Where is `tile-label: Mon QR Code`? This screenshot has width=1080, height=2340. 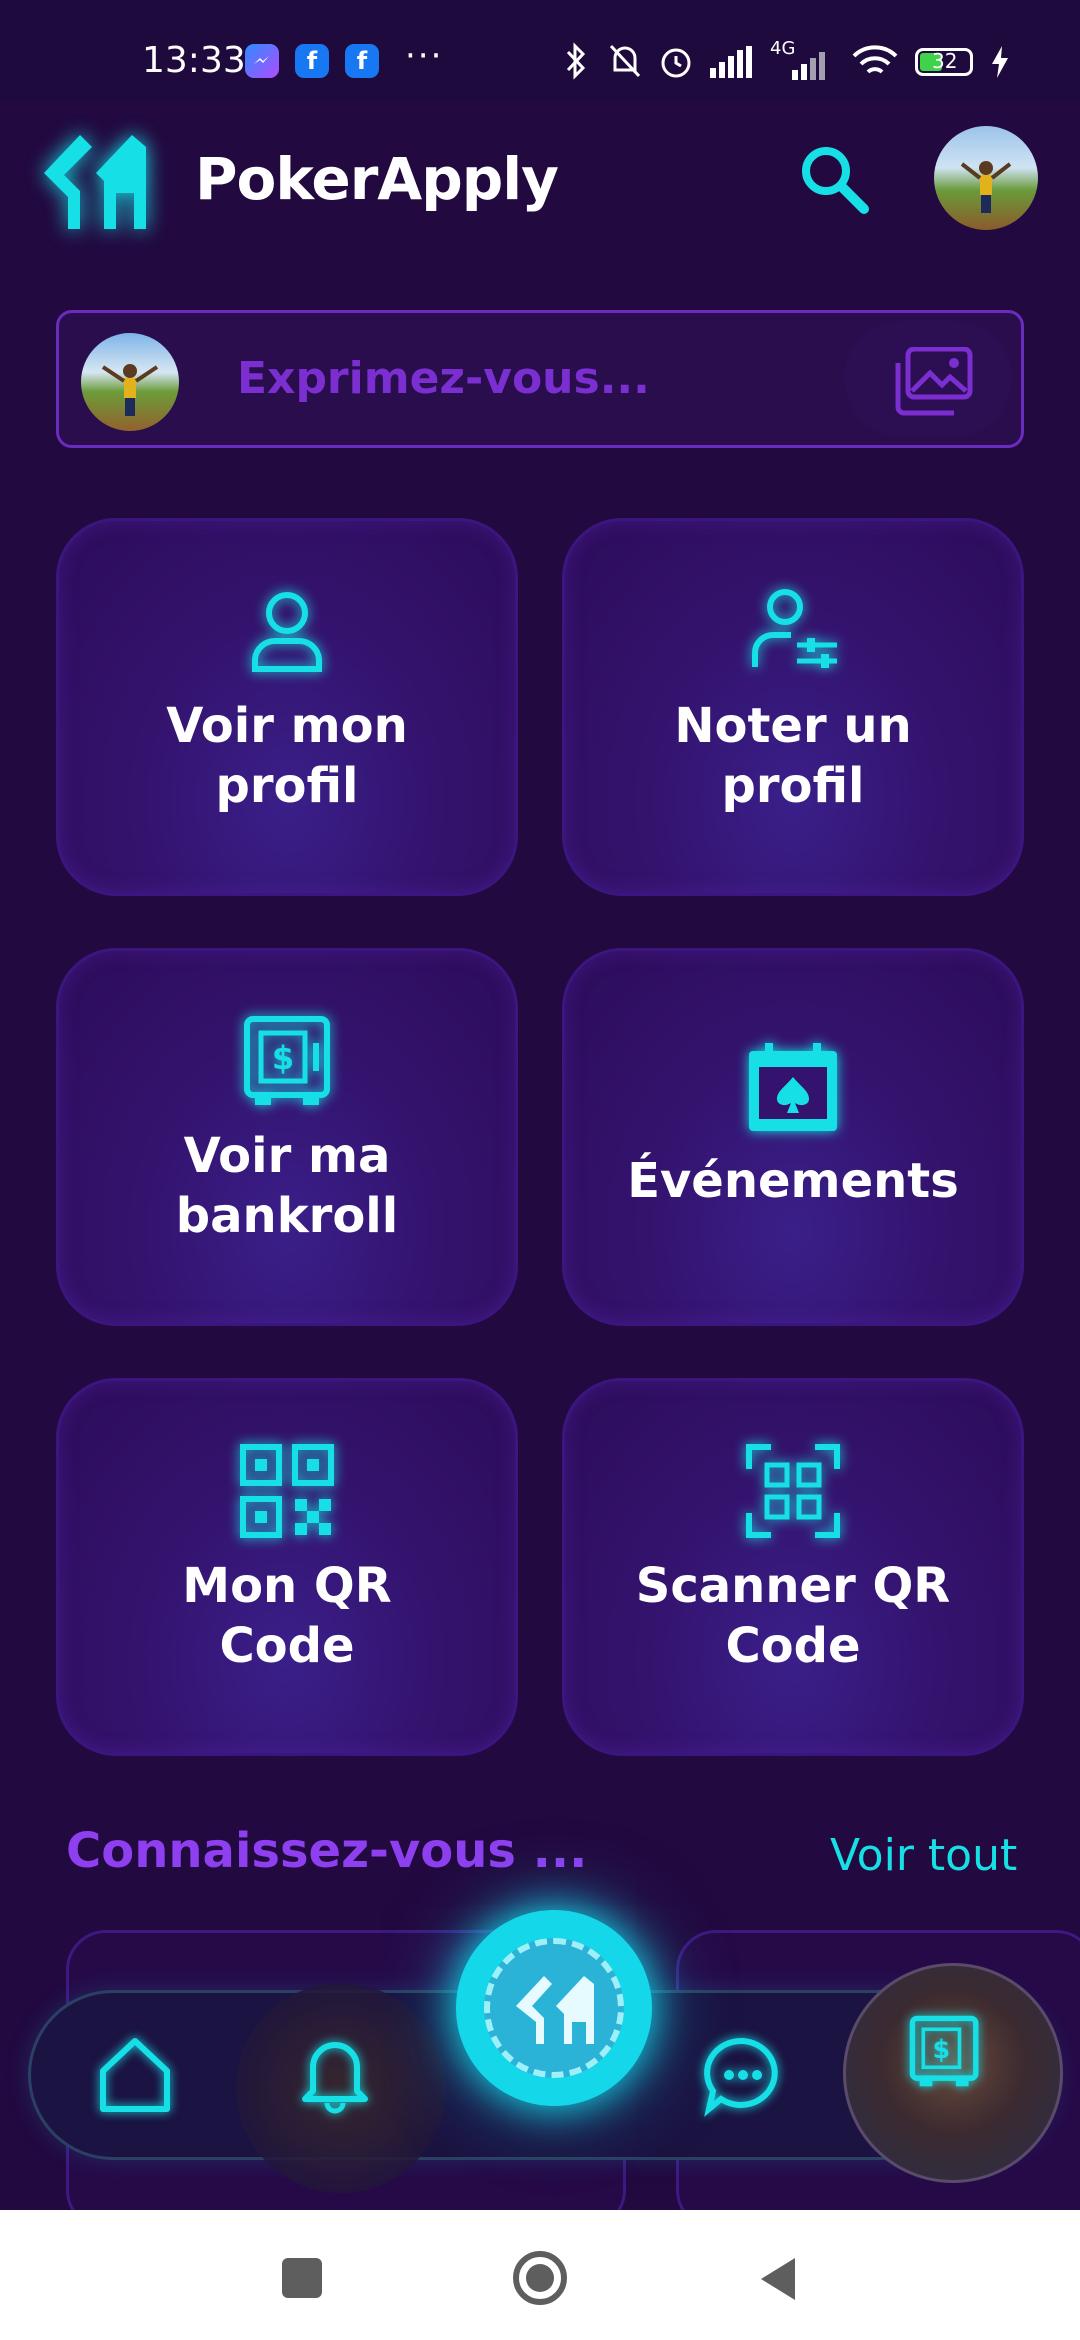 tile-label: Mon QR Code is located at coordinates (287, 1616).